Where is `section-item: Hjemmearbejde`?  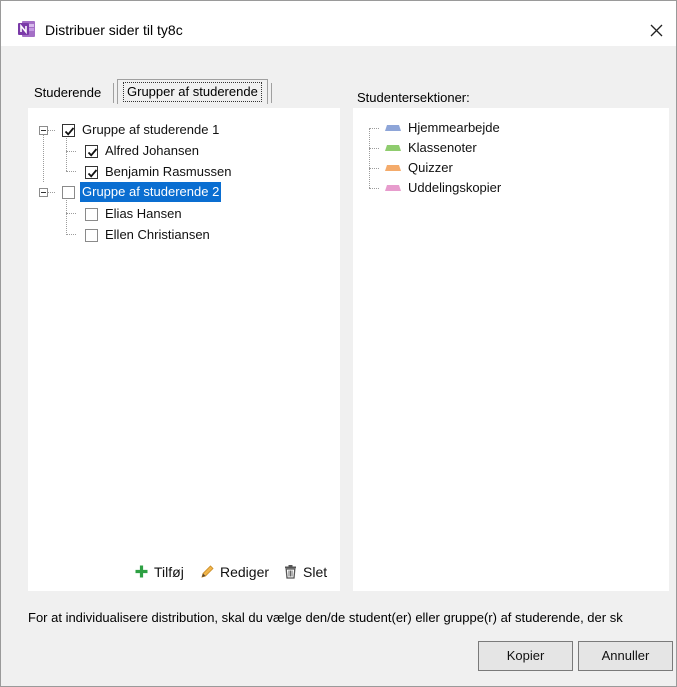 section-item: Hjemmearbejde is located at coordinates (503, 128).